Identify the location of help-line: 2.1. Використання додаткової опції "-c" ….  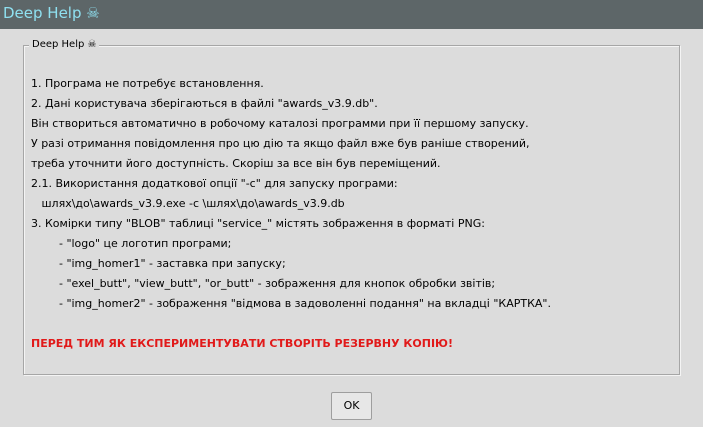
(214, 183).